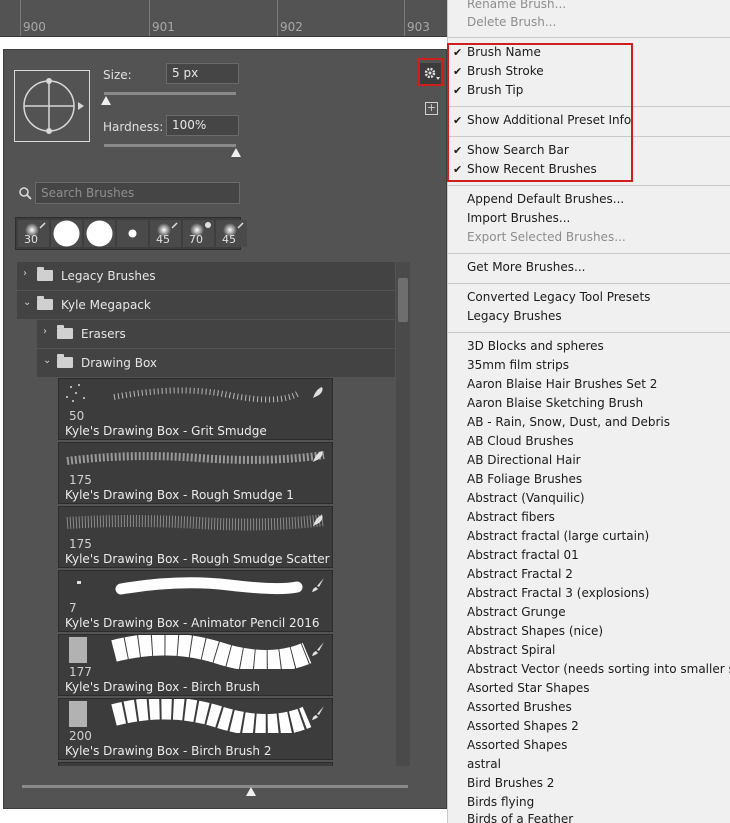  What do you see at coordinates (166, 431) in the screenshot?
I see `brush-name: Kyle's Drawing Box - Grit Smudge` at bounding box center [166, 431].